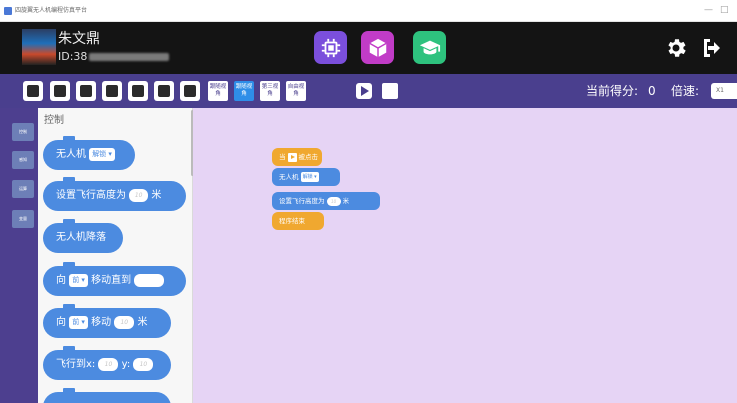 This screenshot has height=403, width=737. Describe the element at coordinates (724, 10) in the screenshot. I see `maximize-button: □` at that location.